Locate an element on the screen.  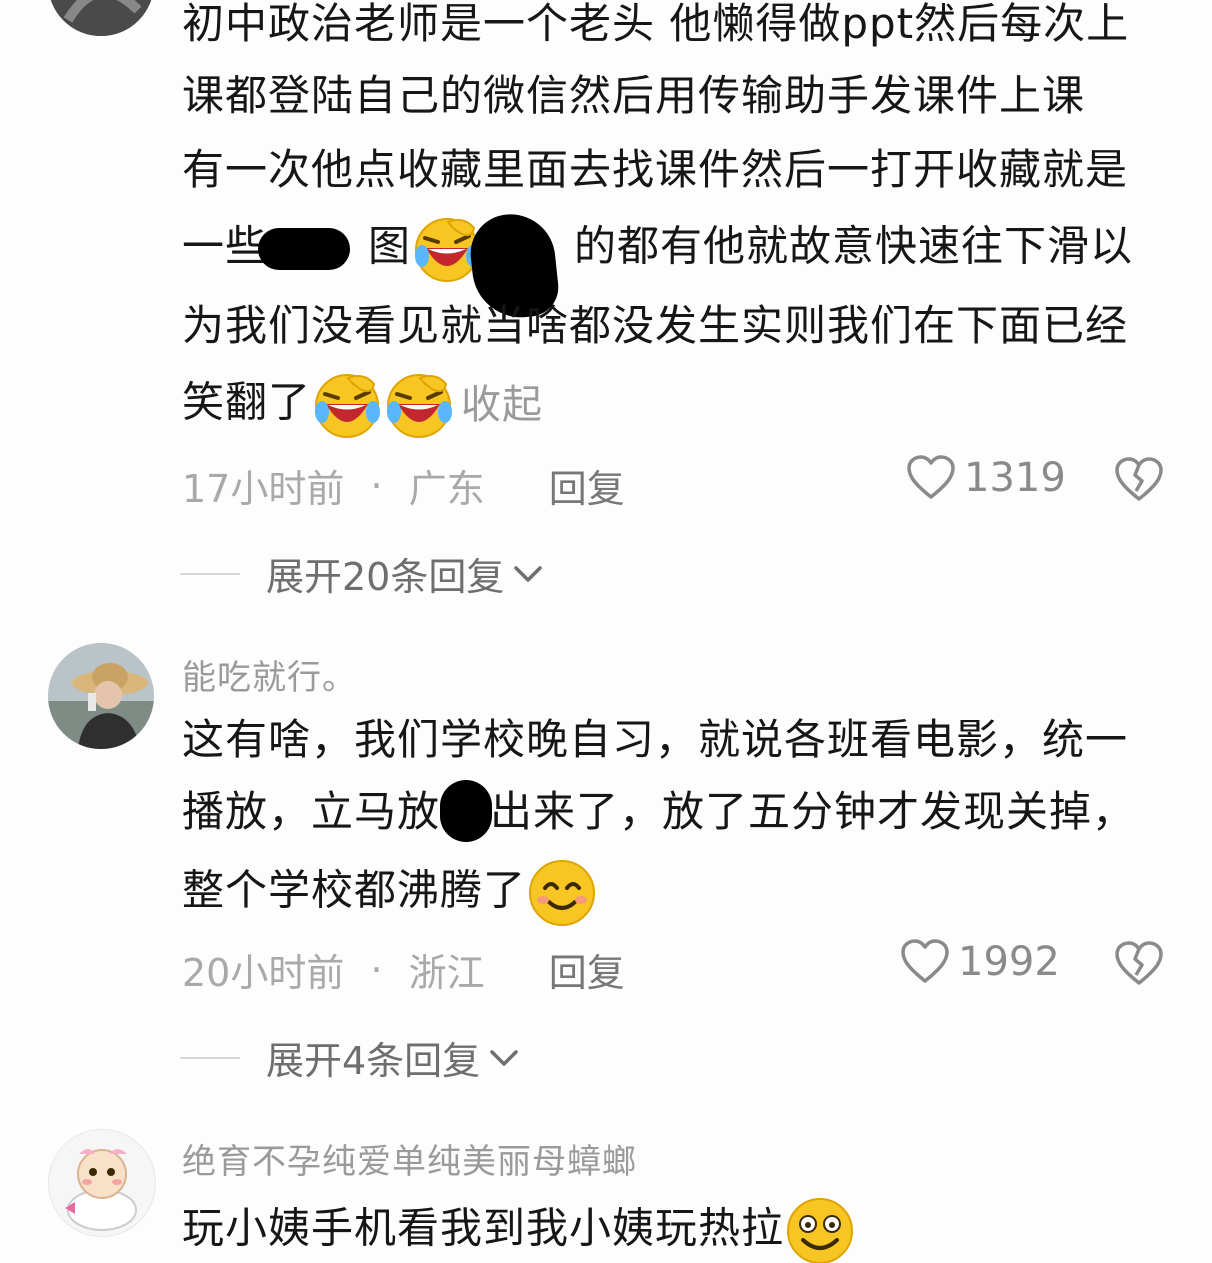
comment-text-line: 笑翻了 收起 is located at coordinates (362, 405).